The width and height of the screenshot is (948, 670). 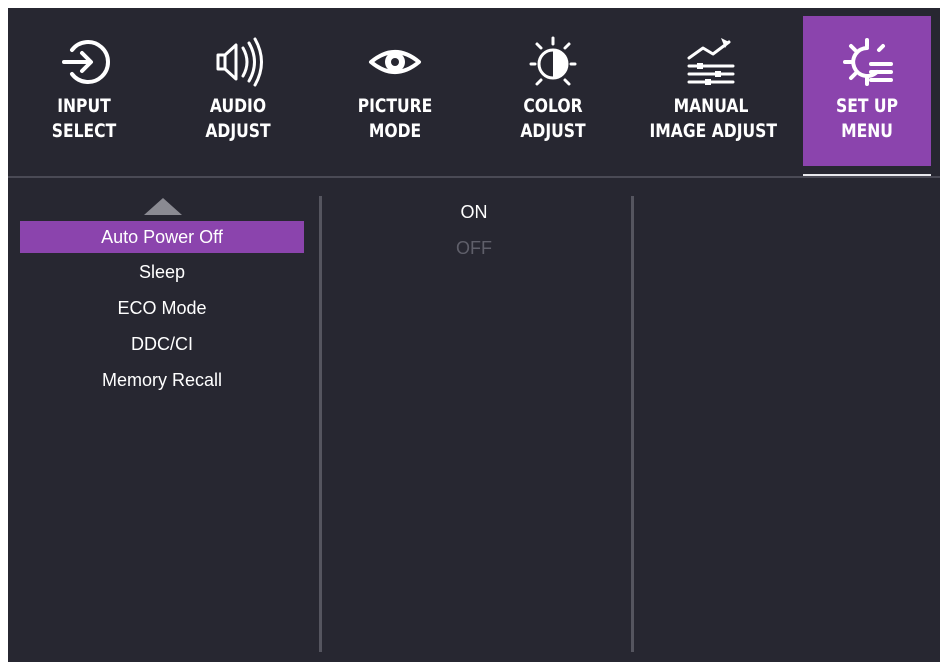 What do you see at coordinates (867, 91) in the screenshot?
I see `tab-setup-menu: SET UP MENU` at bounding box center [867, 91].